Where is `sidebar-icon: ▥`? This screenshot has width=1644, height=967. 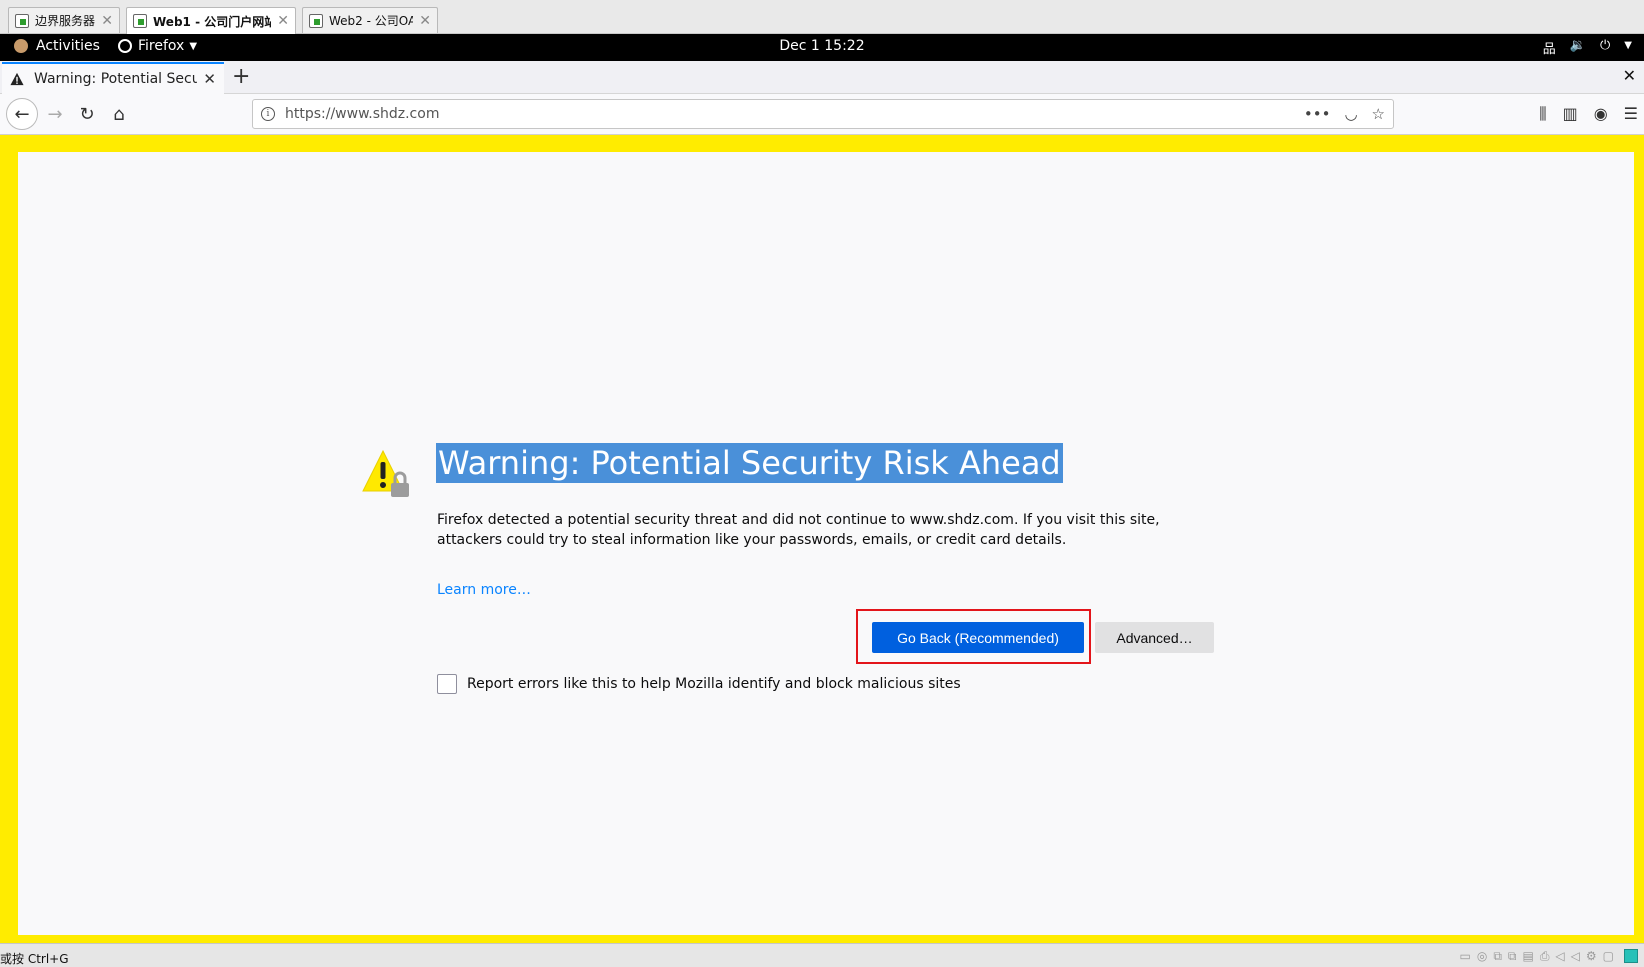
sidebar-icon: ▥ is located at coordinates (1570, 114).